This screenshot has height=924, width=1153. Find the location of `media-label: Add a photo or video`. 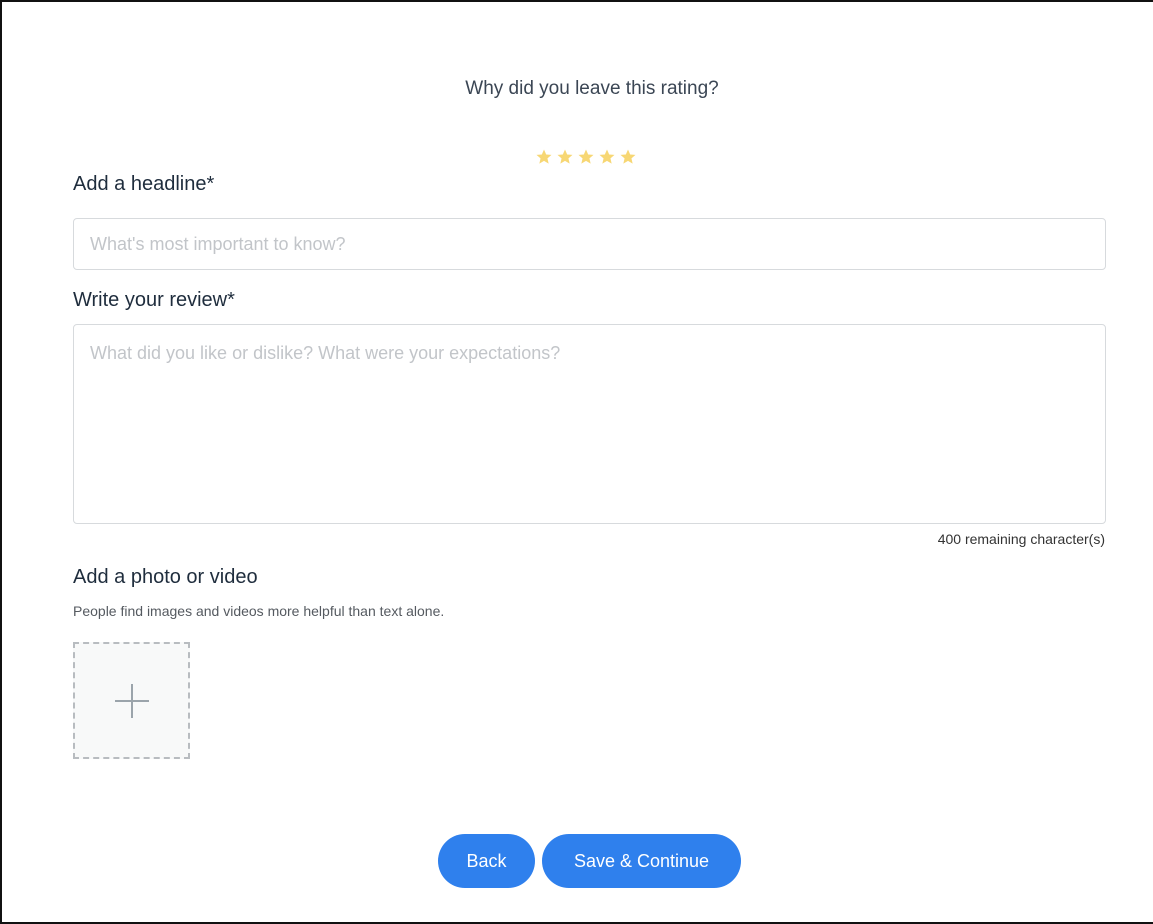

media-label: Add a photo or video is located at coordinates (165, 577).